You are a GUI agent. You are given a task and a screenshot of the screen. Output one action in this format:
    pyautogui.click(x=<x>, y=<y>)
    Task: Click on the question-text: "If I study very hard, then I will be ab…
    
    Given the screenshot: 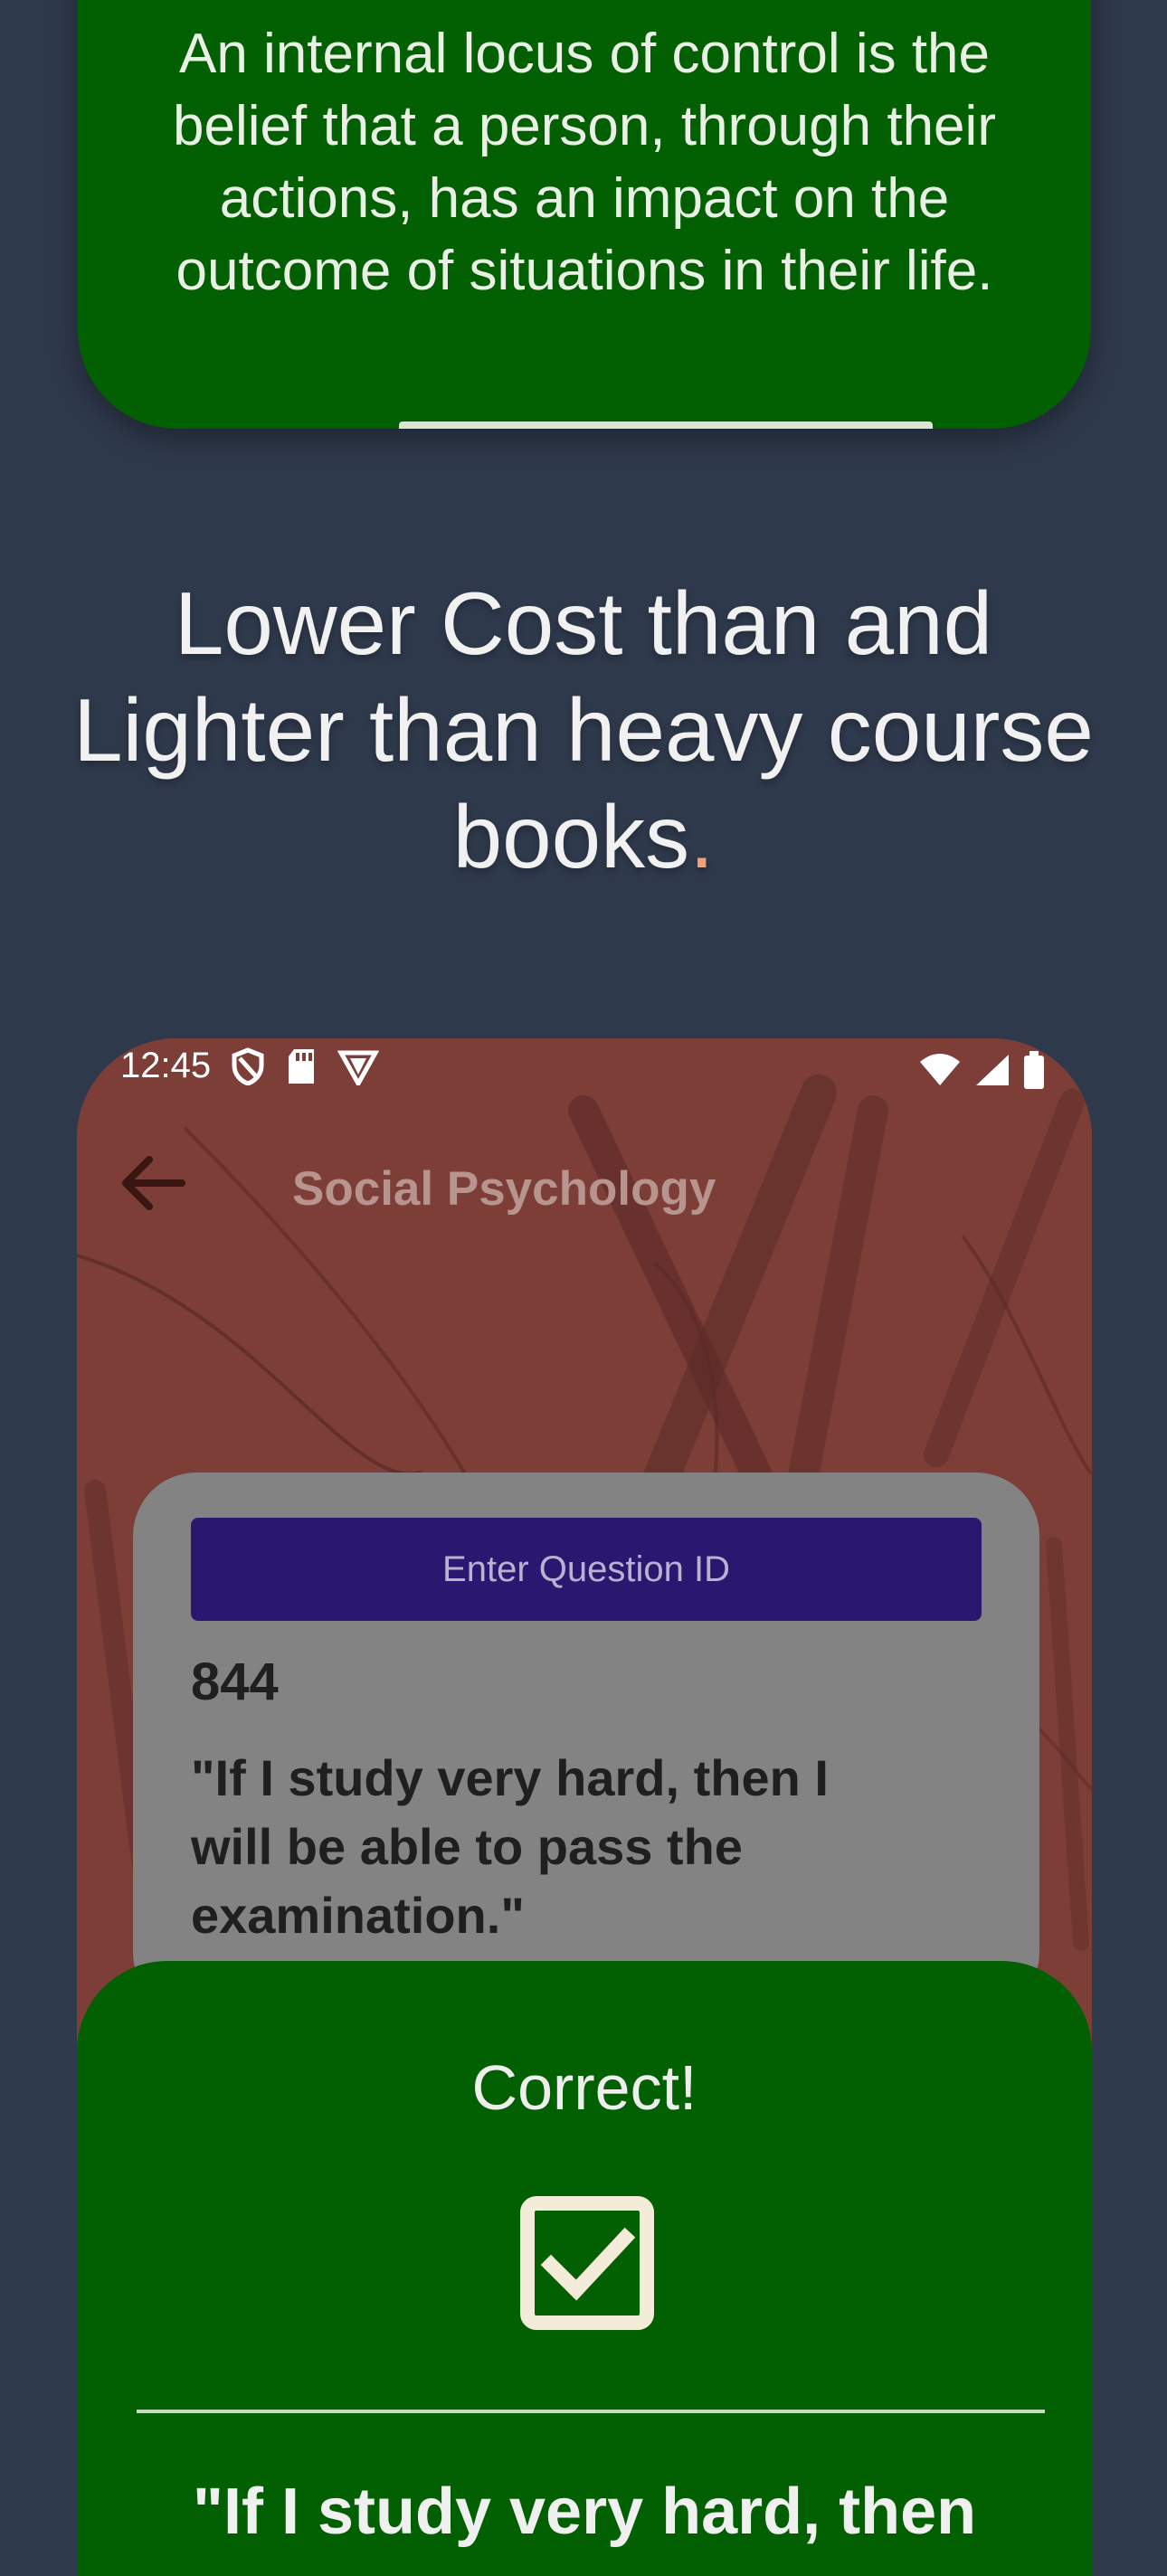 What is the action you would take?
    pyautogui.click(x=510, y=1846)
    